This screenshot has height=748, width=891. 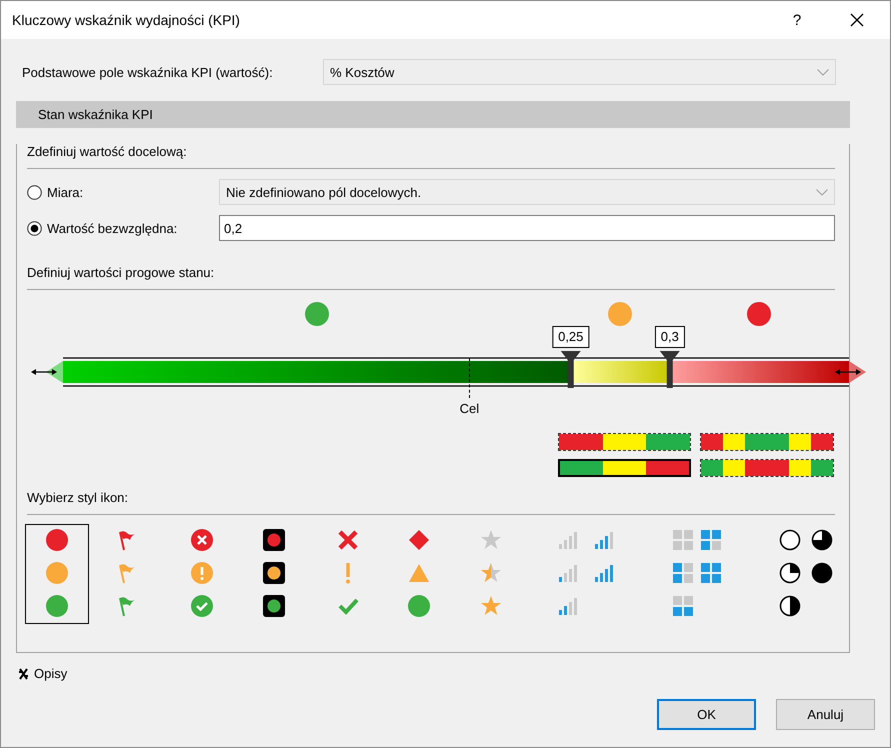 What do you see at coordinates (419, 573) in the screenshot?
I see `triangle-icon` at bounding box center [419, 573].